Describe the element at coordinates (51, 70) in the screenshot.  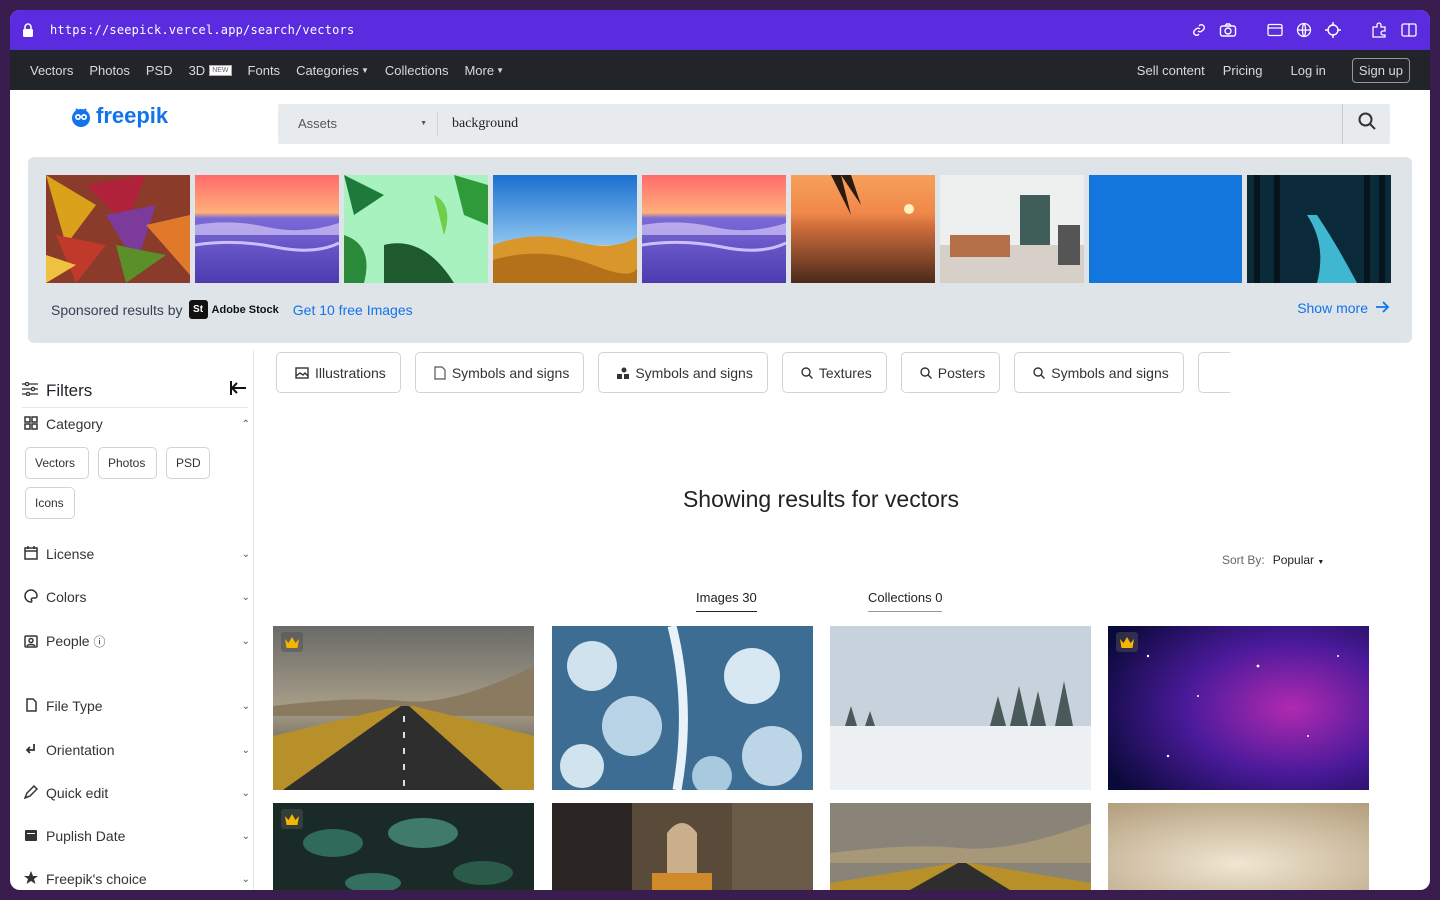
I see `nav-vectors: Vectors` at that location.